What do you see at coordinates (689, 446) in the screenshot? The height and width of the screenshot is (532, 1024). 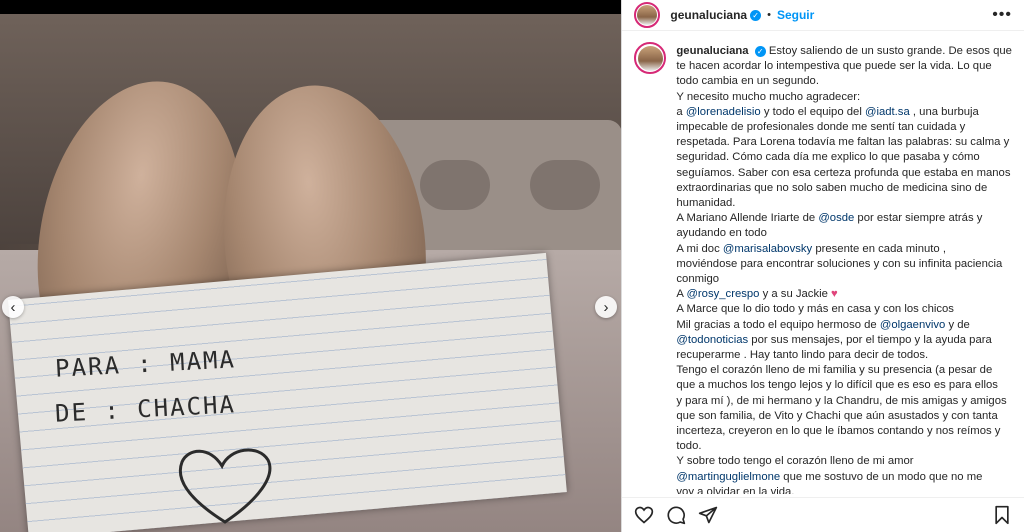 I see `caption-line: todo.` at bounding box center [689, 446].